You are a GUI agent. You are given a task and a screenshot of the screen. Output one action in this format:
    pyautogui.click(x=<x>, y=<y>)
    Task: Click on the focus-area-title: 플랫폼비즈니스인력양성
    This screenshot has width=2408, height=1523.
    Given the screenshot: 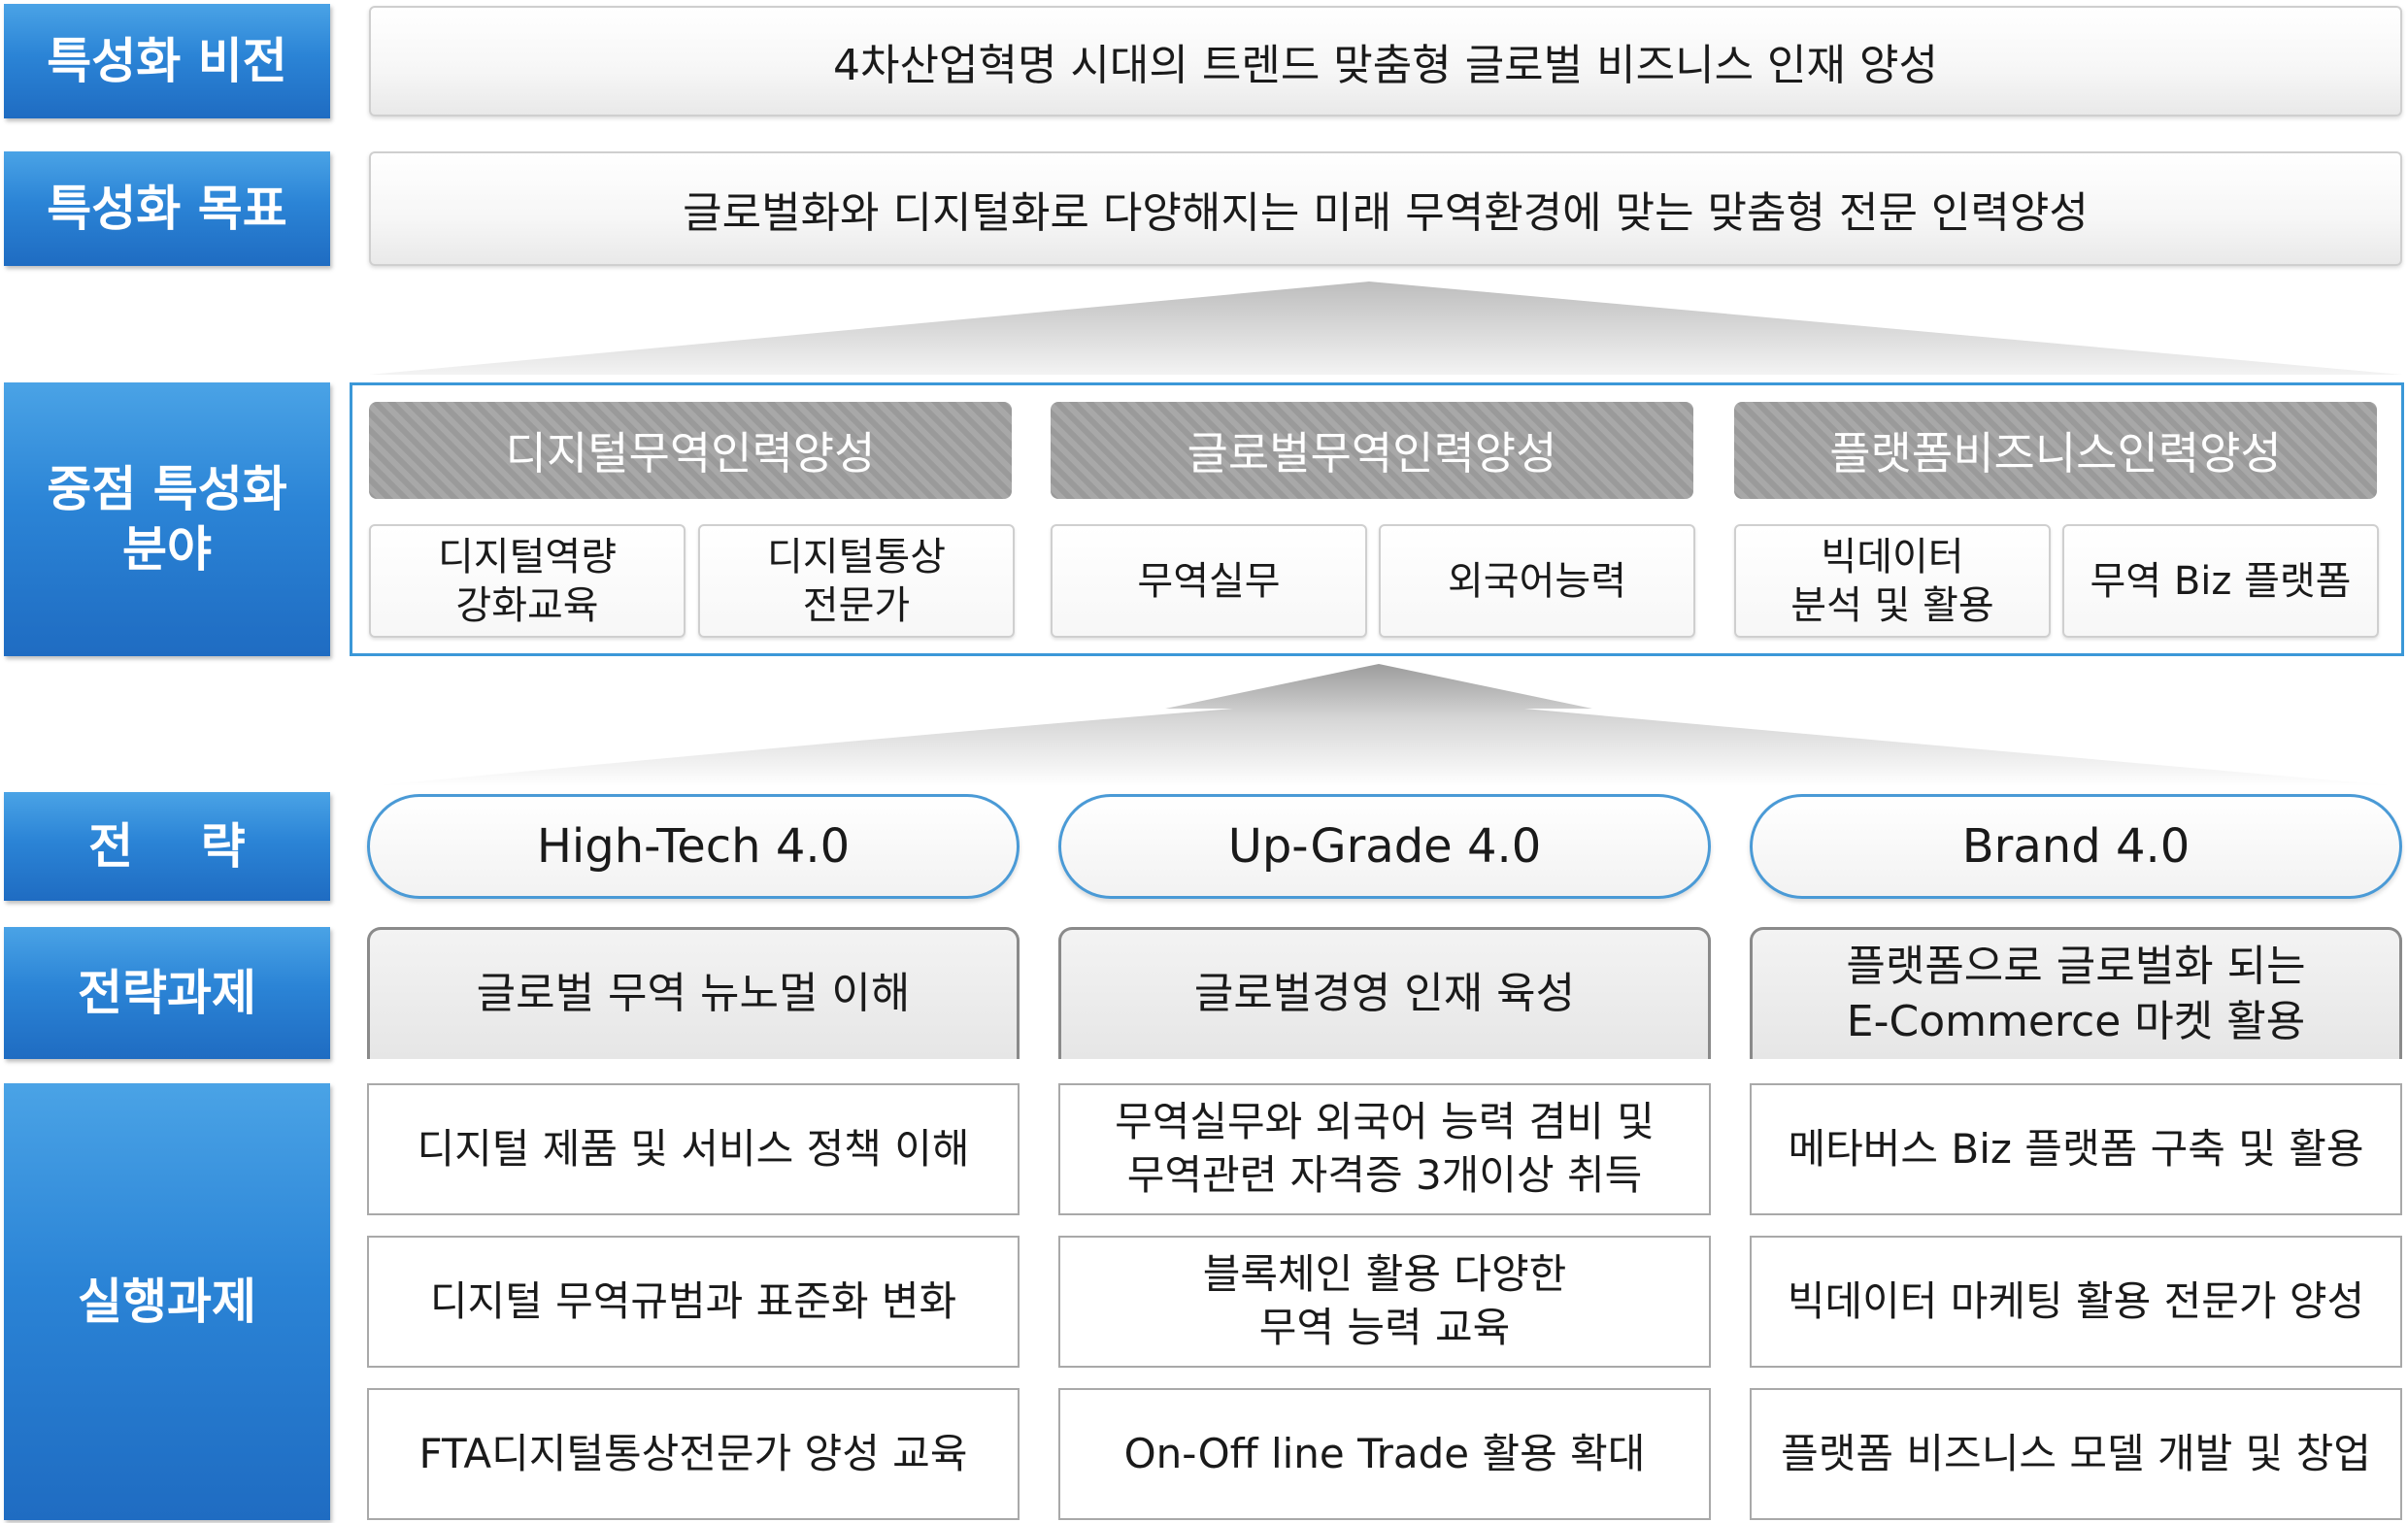 What is the action you would take?
    pyautogui.click(x=2055, y=453)
    